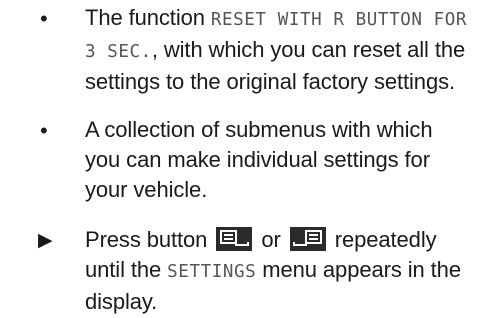  What do you see at coordinates (118, 52) in the screenshot?
I see `reset-function-duration: 3 SEC.` at bounding box center [118, 52].